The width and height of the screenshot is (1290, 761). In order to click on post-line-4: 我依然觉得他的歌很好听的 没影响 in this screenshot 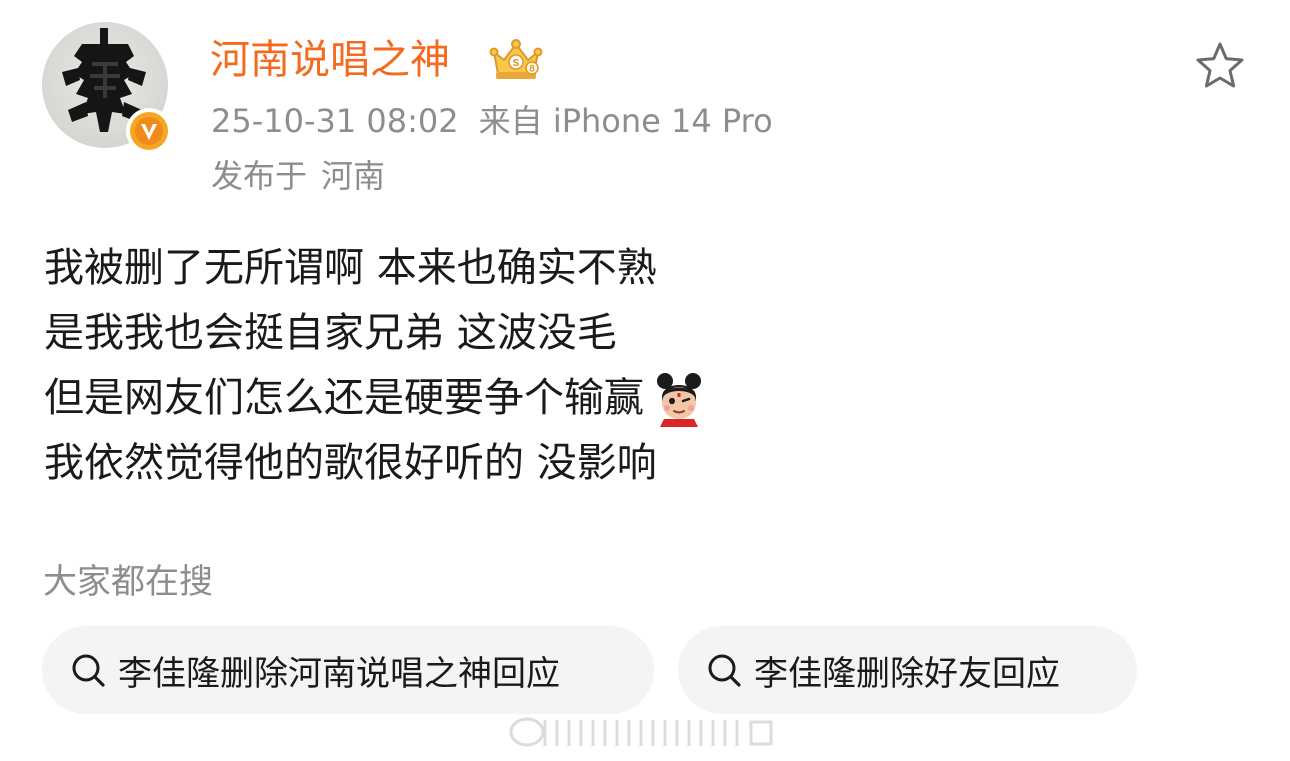, I will do `click(644, 463)`.